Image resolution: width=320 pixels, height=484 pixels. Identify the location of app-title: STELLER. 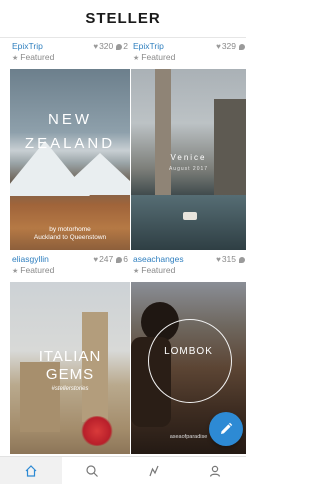
(123, 18).